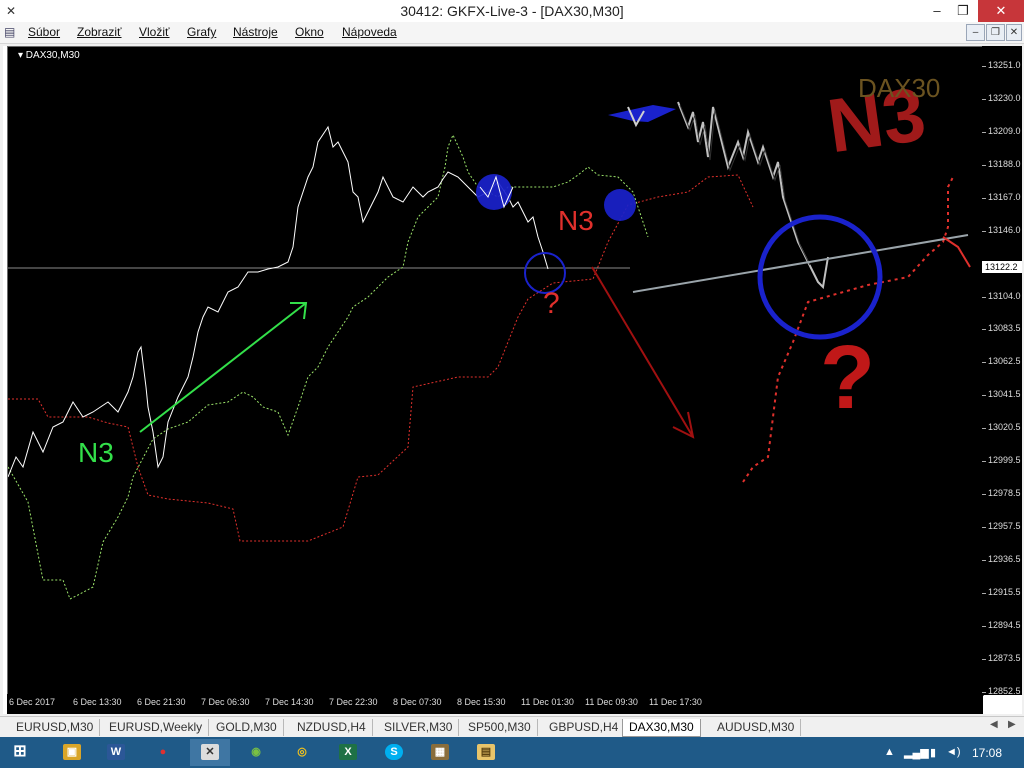 This screenshot has width=1024, height=768. I want to click on x-tick: 8 Dec 07:30, so click(417, 702).